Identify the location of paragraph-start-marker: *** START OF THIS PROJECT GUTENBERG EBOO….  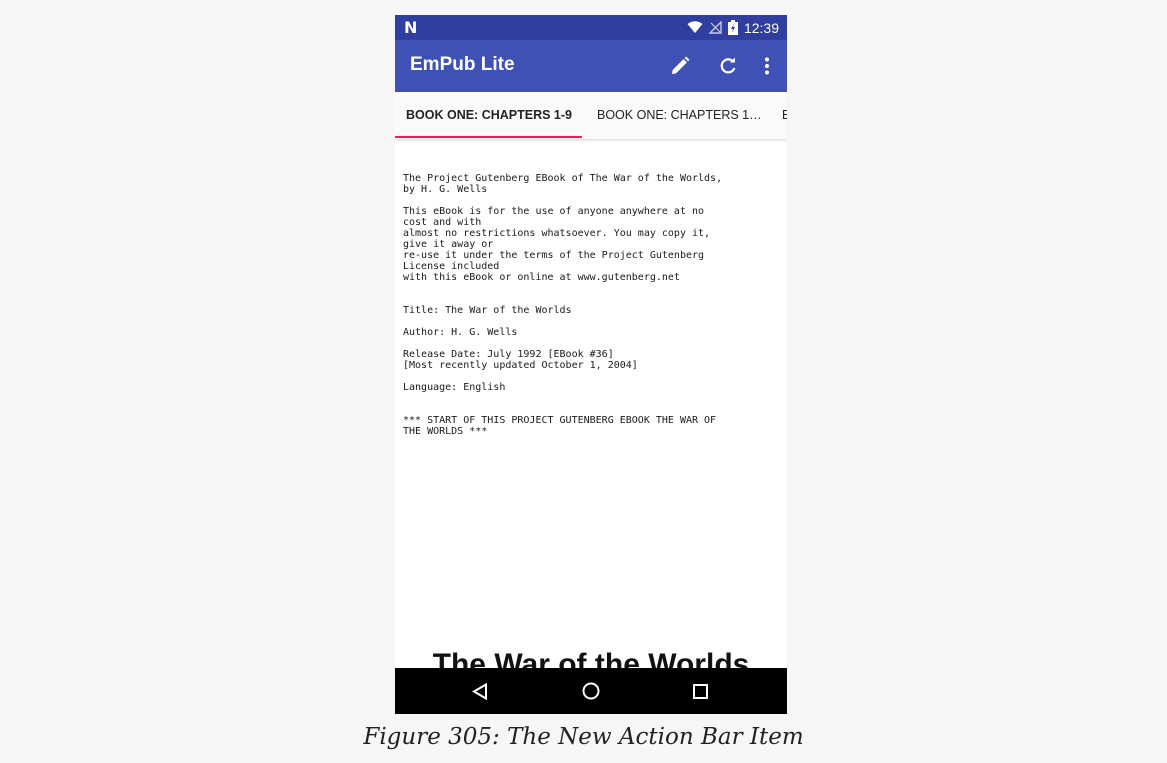
(560, 426).